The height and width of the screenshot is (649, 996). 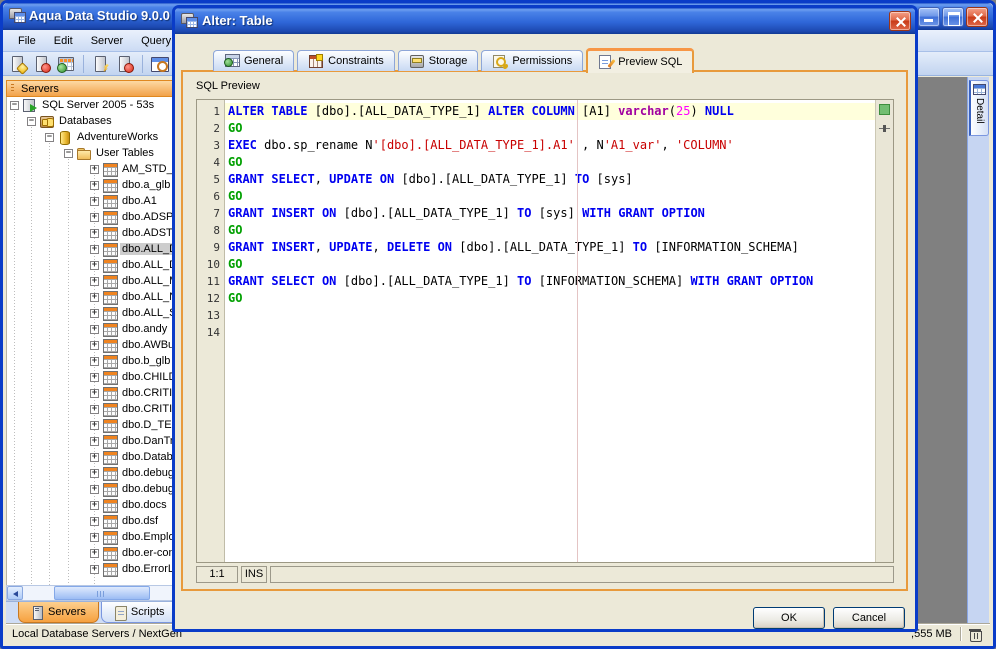 What do you see at coordinates (254, 60) in the screenshot?
I see `tab-general: General` at bounding box center [254, 60].